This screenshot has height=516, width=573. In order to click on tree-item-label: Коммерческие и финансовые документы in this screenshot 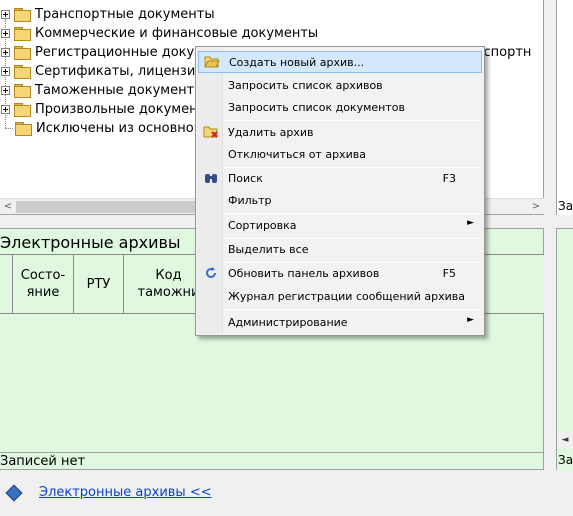, I will do `click(177, 33)`.